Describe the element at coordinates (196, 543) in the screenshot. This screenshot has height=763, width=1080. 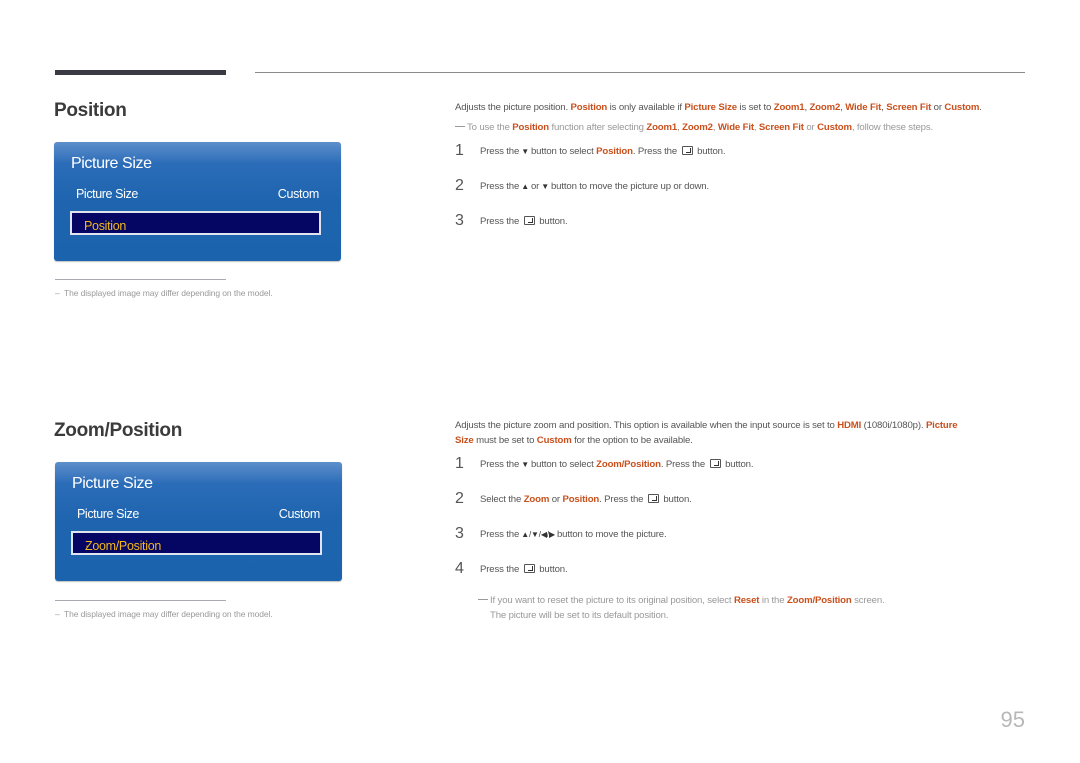
I see `menu-selected-item-zoom-position: · Zoom/Position` at that location.